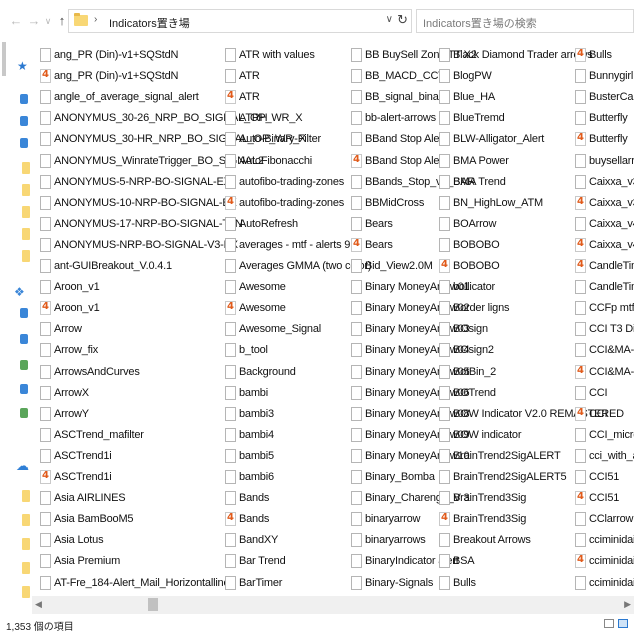 The image size is (634, 634). What do you see at coordinates (21, 292) in the screenshot?
I see `dropbox-icon: ❖` at bounding box center [21, 292].